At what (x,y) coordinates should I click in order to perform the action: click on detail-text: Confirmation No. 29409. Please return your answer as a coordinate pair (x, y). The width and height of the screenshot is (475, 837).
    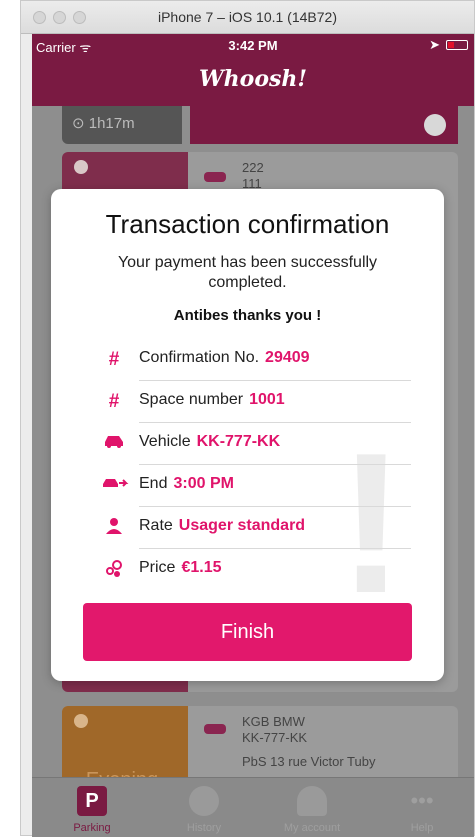
    Looking at the image, I should click on (224, 358).